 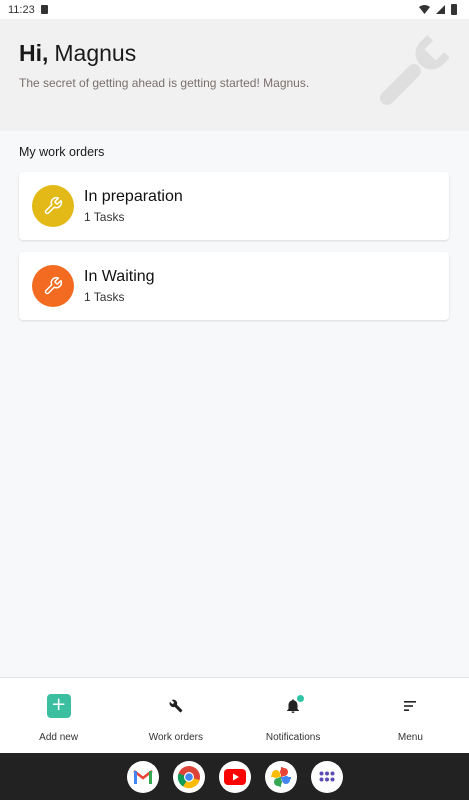 I want to click on menu-icon, so click(x=410, y=706).